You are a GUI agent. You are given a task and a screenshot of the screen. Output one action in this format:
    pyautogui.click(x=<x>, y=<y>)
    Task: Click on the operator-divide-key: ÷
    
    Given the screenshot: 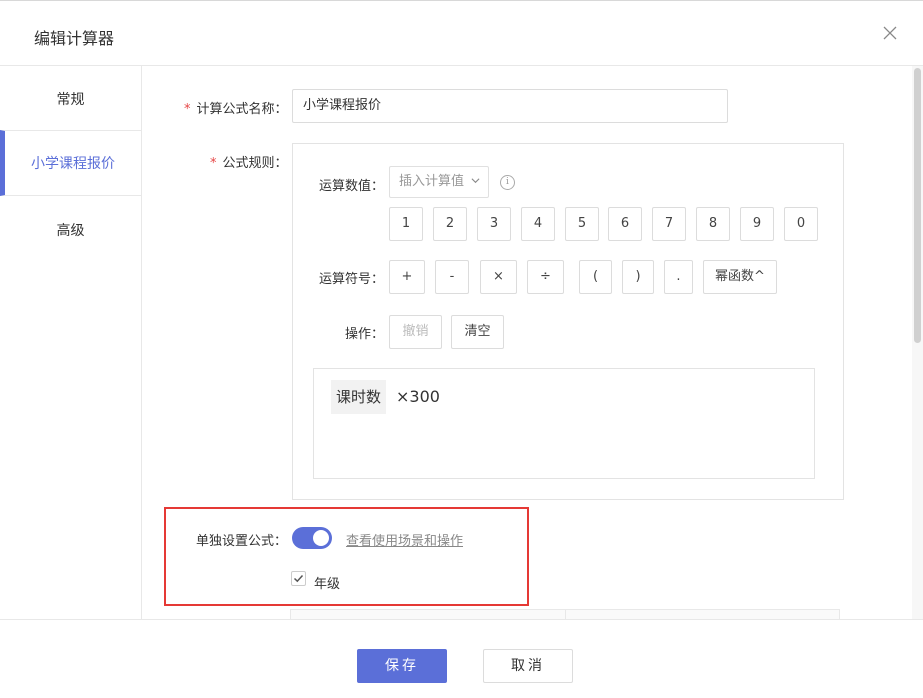 What is the action you would take?
    pyautogui.click(x=545, y=277)
    